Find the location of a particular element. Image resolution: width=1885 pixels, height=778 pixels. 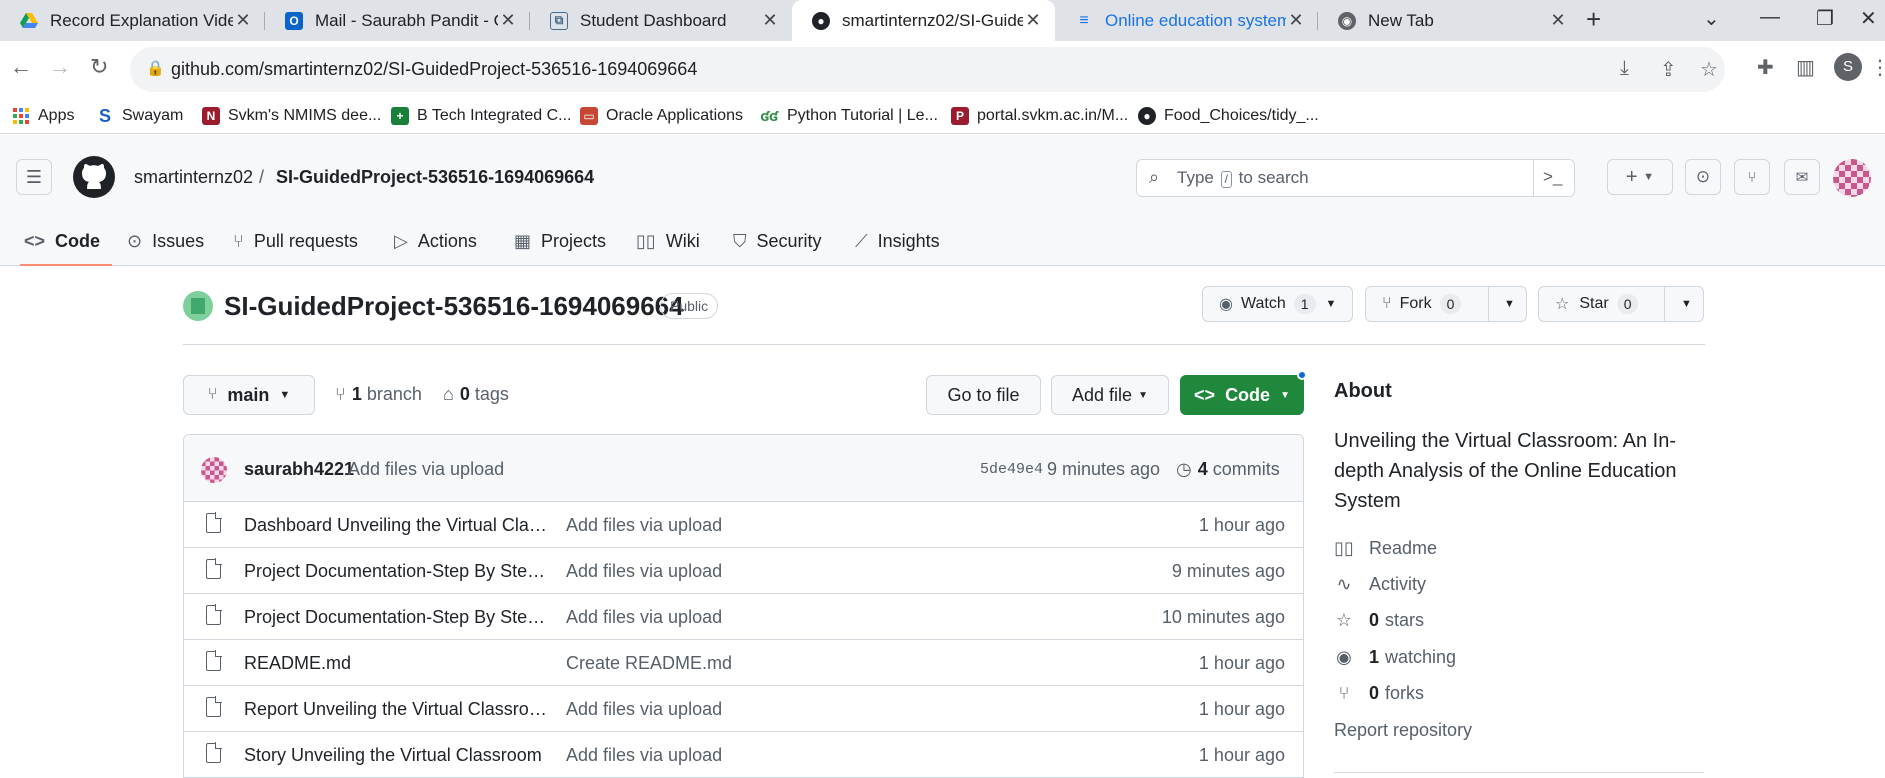

browser-tab: ◉ New Tab ✕ is located at coordinates (1449, 20).